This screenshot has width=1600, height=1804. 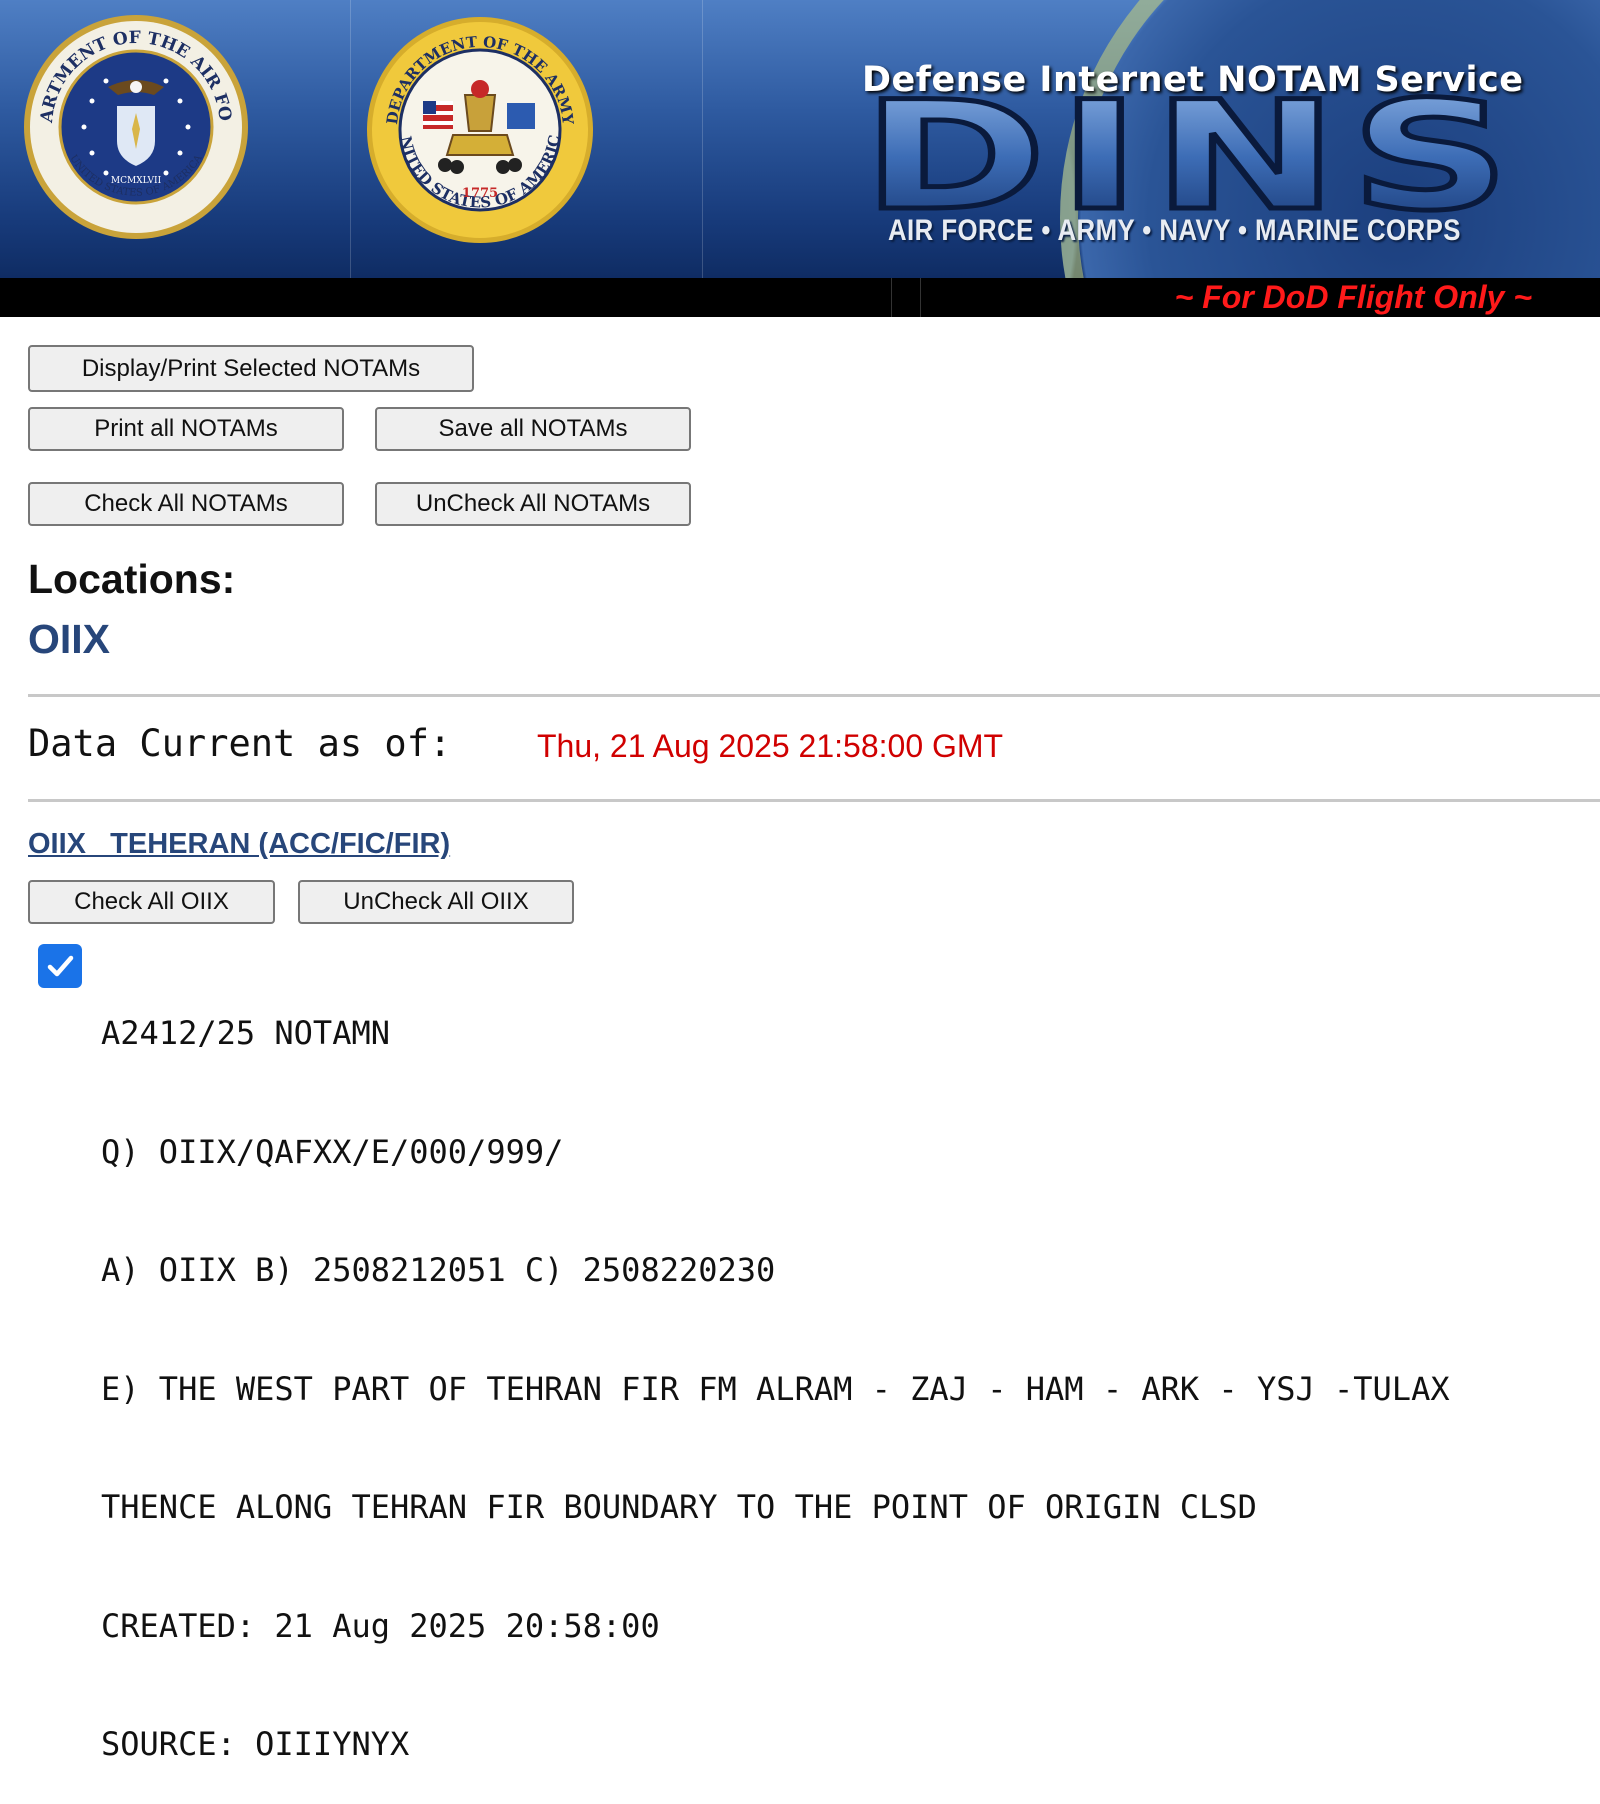 What do you see at coordinates (186, 429) in the screenshot?
I see `print-all-button: Print all NOTAMs` at bounding box center [186, 429].